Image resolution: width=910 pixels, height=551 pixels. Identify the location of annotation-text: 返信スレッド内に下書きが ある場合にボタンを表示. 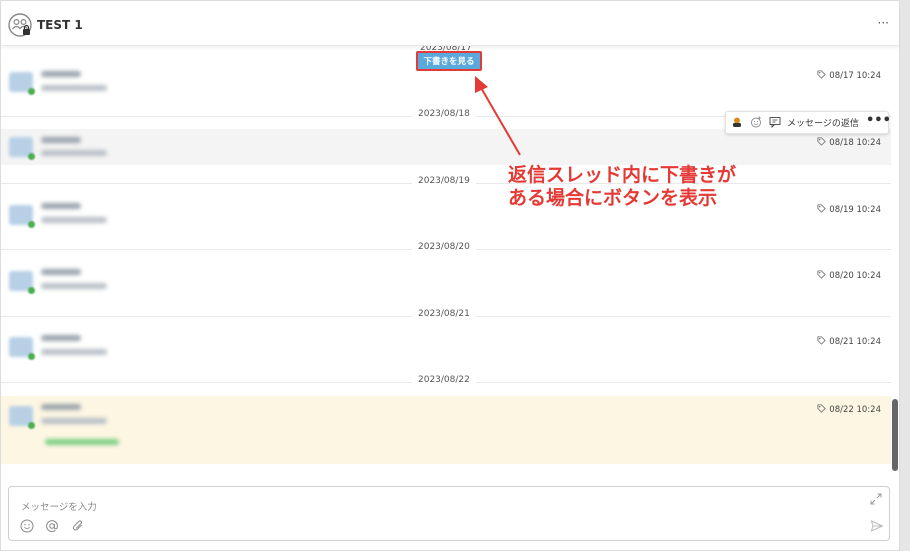
(658, 187).